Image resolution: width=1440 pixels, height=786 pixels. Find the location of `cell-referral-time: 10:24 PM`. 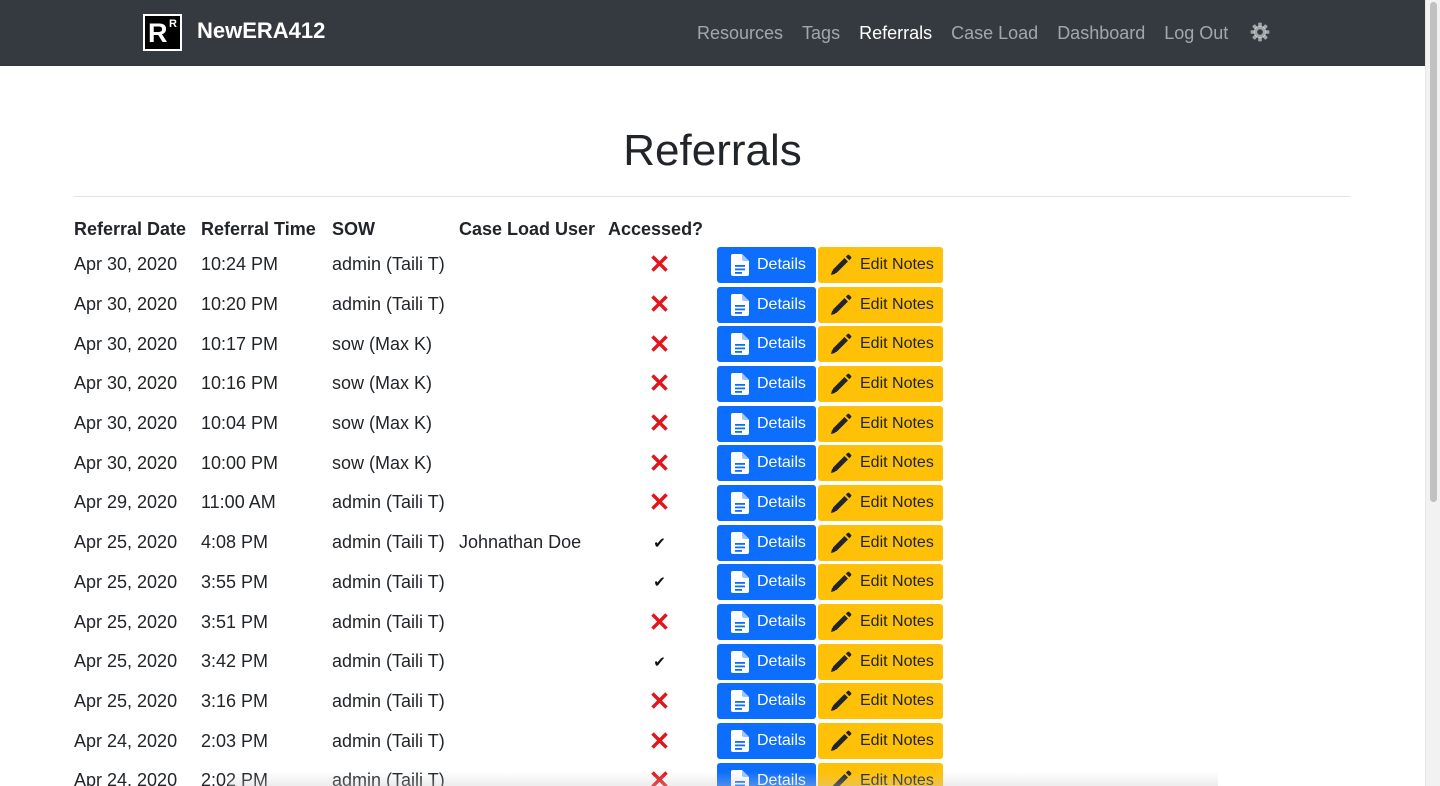

cell-referral-time: 10:24 PM is located at coordinates (240, 264).